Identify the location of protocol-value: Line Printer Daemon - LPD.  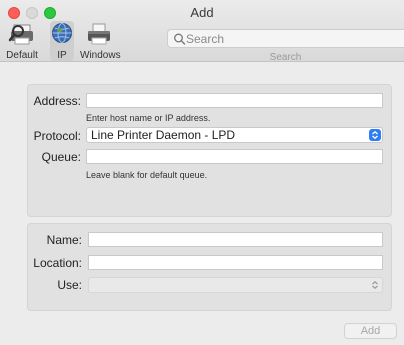
(163, 135).